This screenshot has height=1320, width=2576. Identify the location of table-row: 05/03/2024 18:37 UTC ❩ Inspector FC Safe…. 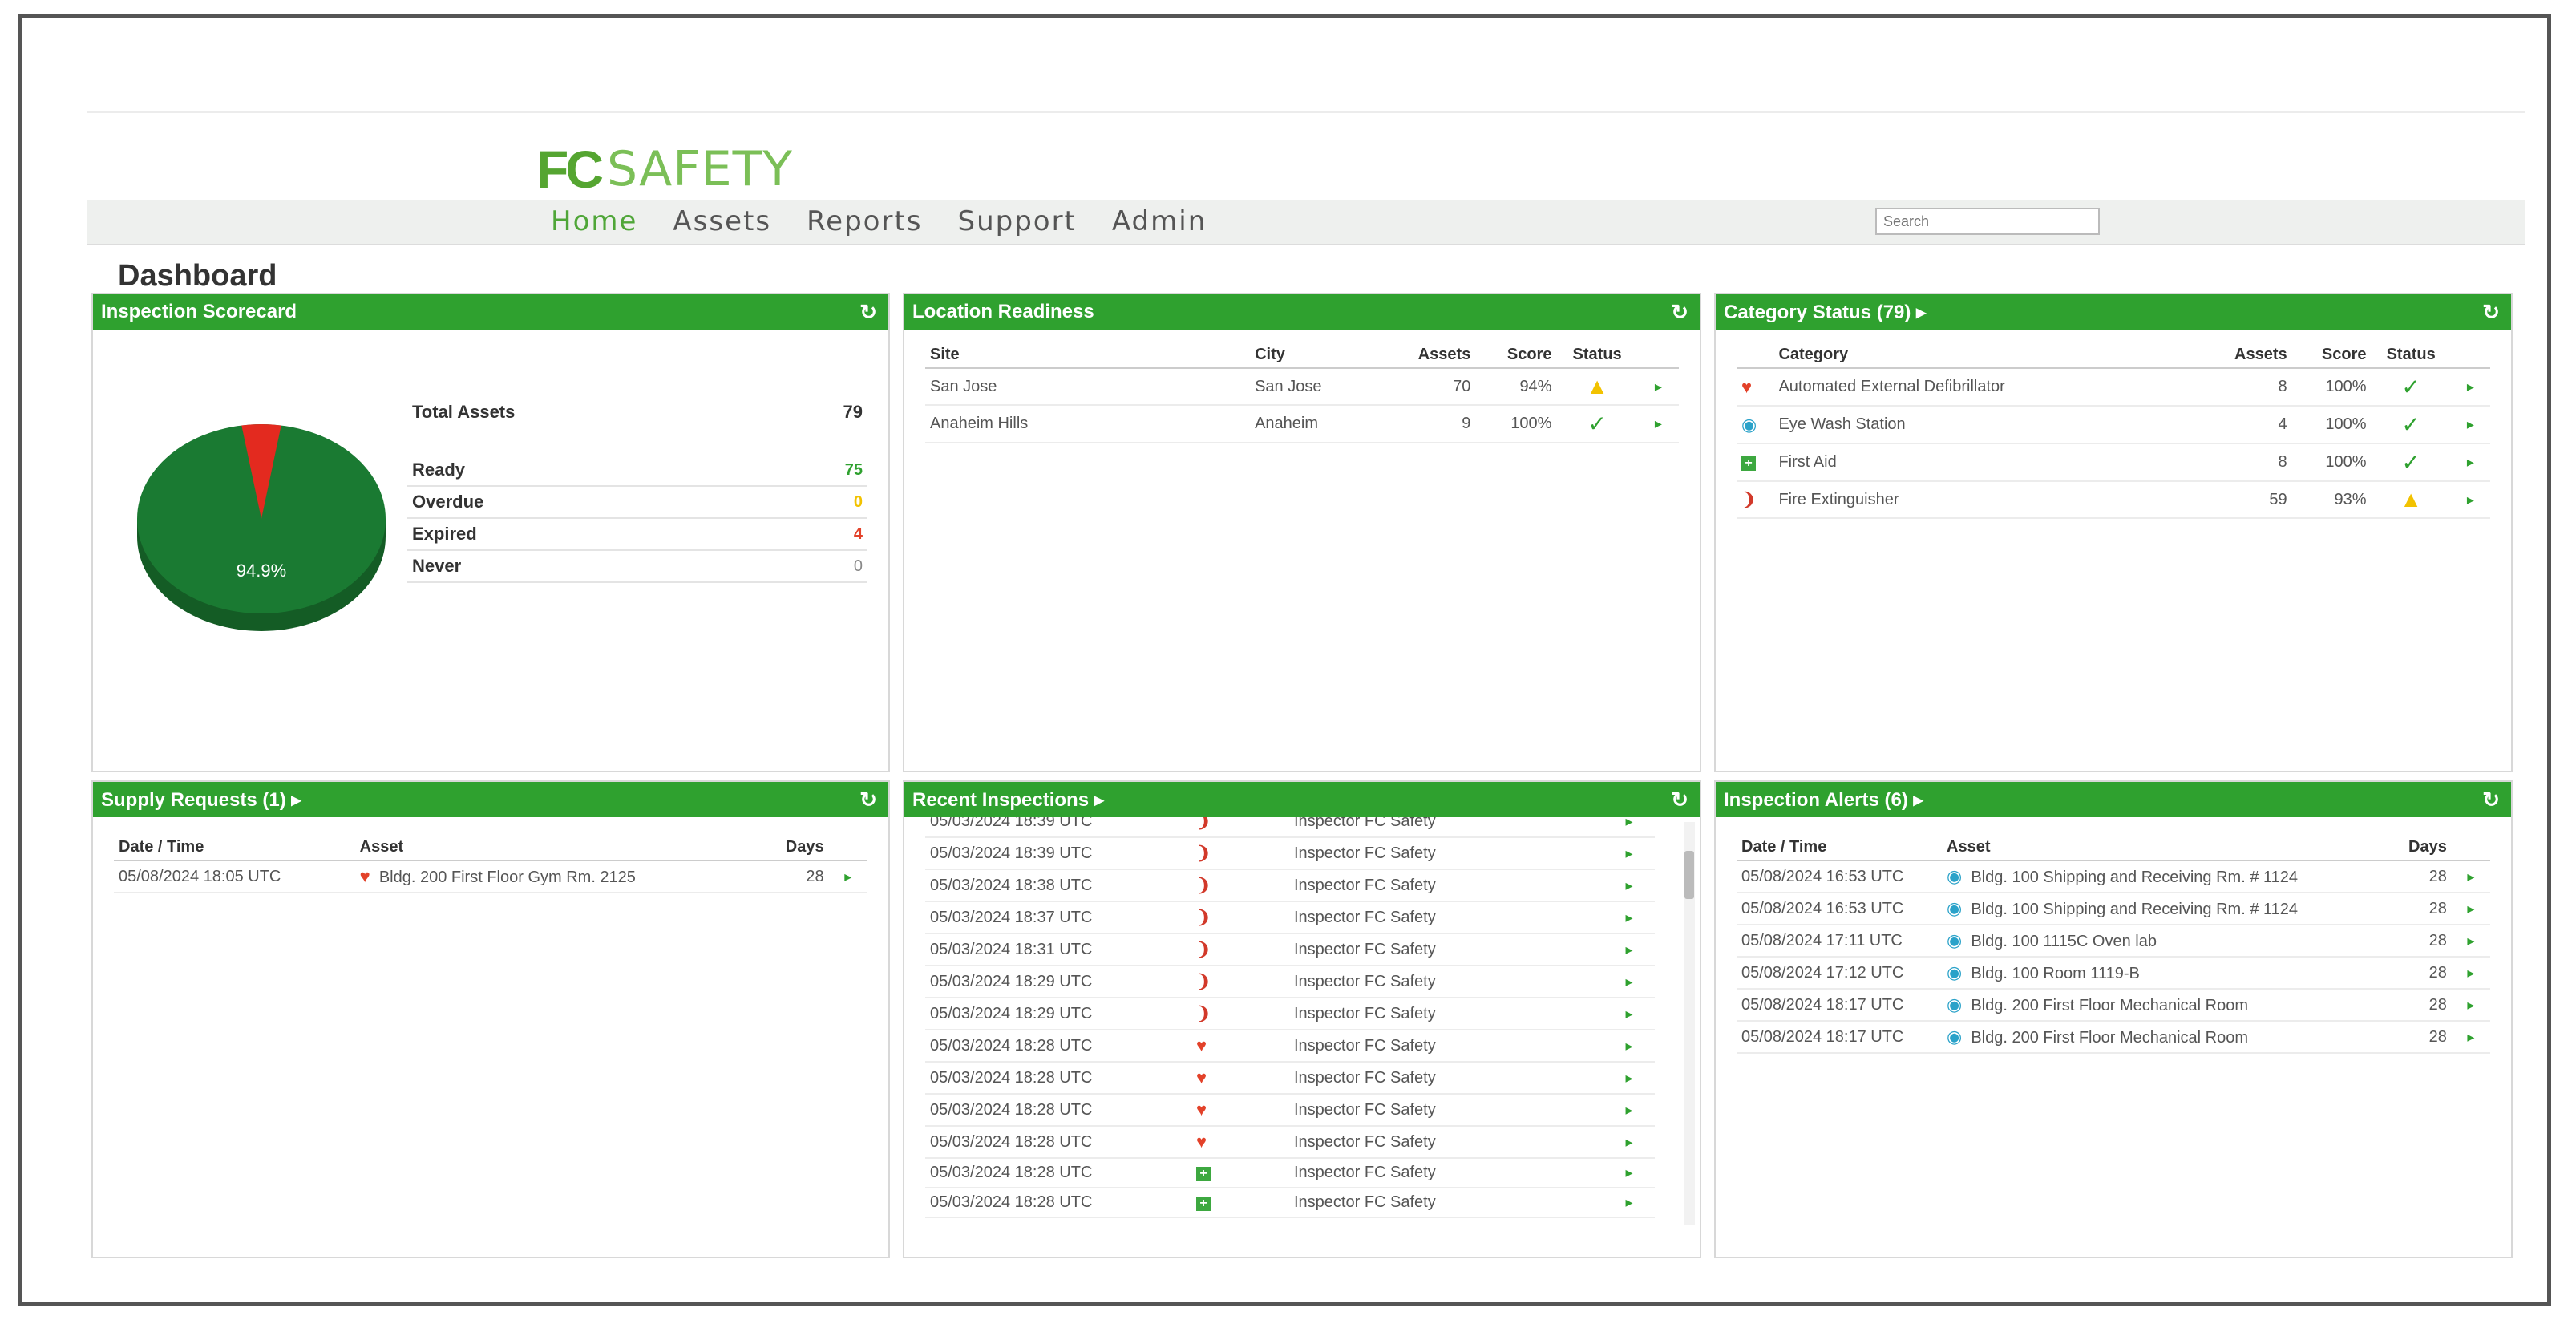
(1290, 917).